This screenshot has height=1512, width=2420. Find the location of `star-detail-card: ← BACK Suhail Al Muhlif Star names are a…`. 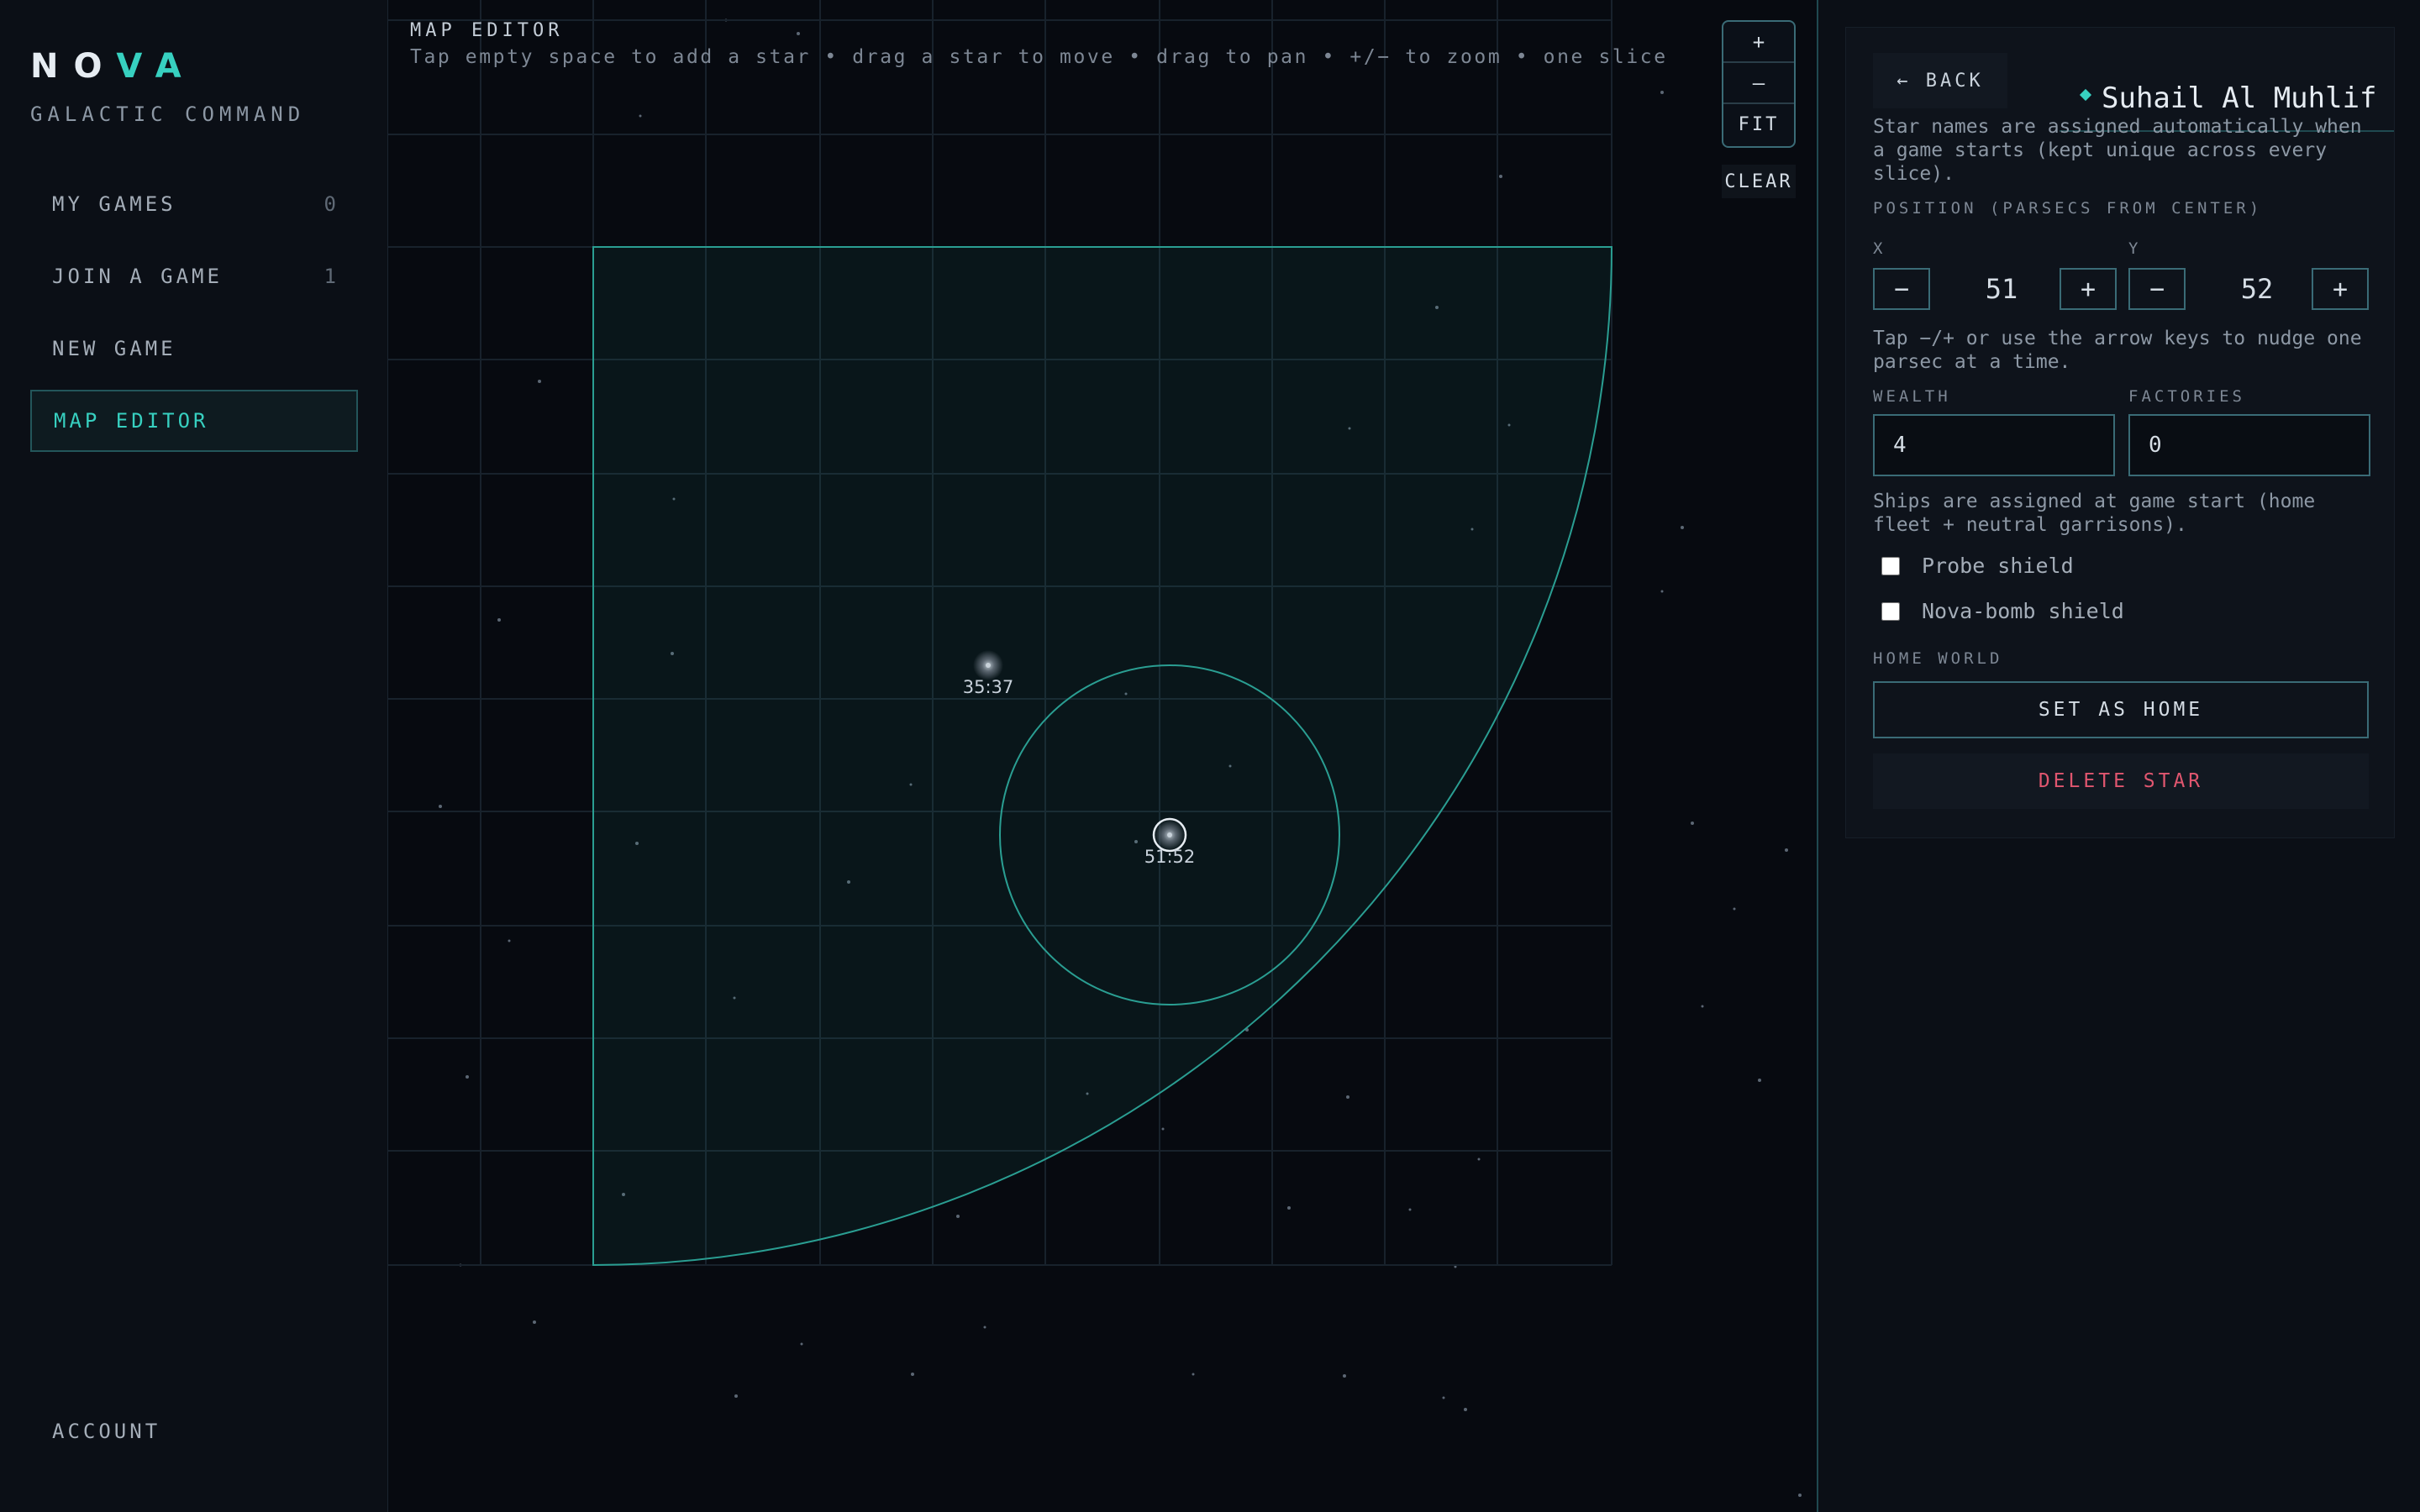

star-detail-card: ← BACK Suhail Al Muhlif Star names are a… is located at coordinates (2120, 432).